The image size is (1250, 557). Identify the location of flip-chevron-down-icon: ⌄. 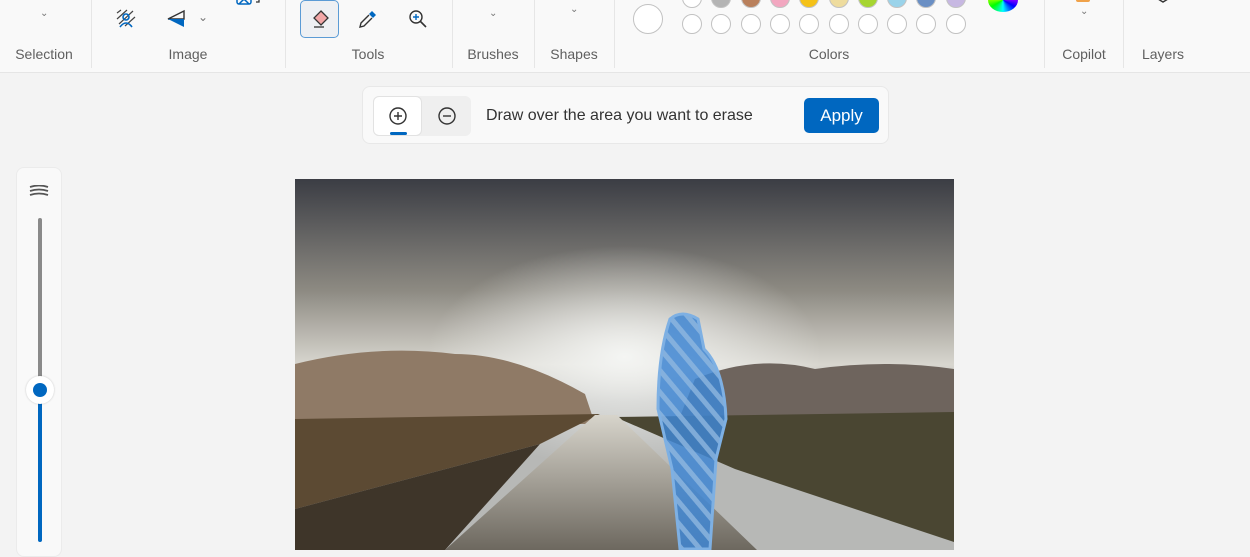
(203, 17).